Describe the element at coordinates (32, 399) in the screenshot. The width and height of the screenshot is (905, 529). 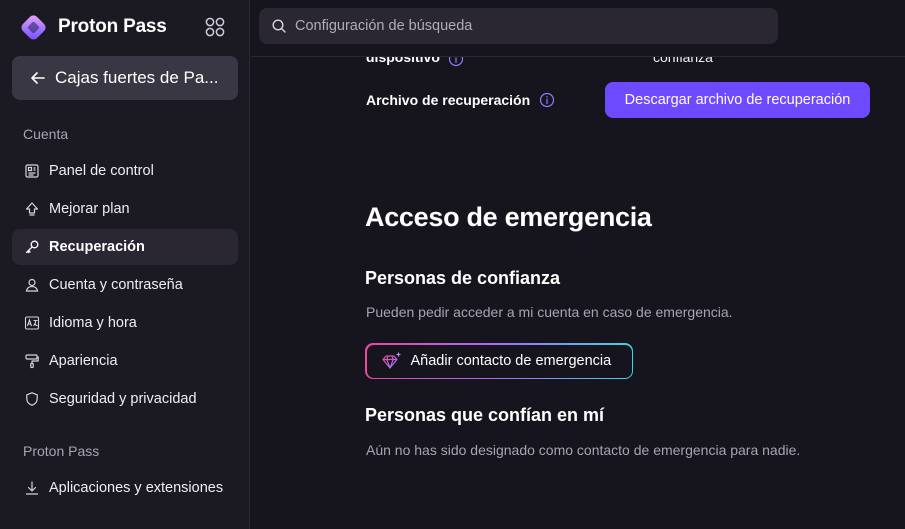
I see `shield-icon` at that location.